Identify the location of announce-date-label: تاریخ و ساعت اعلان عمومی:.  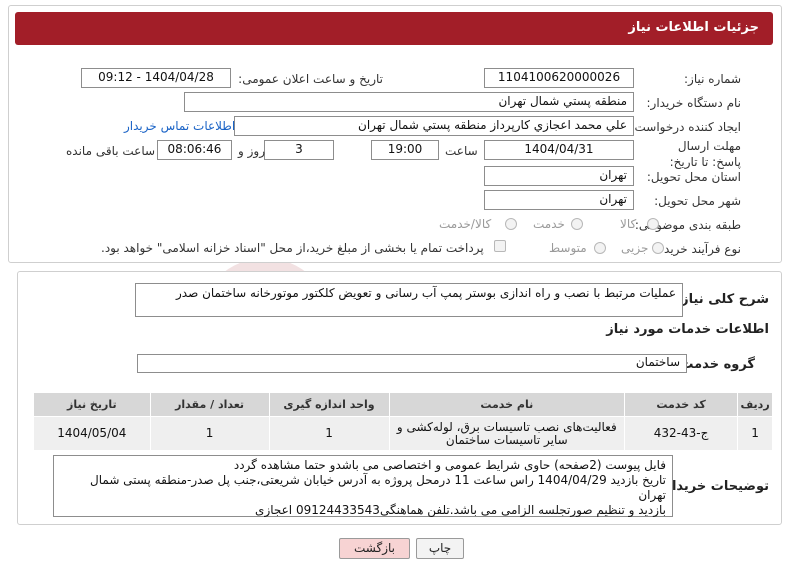
(310, 79).